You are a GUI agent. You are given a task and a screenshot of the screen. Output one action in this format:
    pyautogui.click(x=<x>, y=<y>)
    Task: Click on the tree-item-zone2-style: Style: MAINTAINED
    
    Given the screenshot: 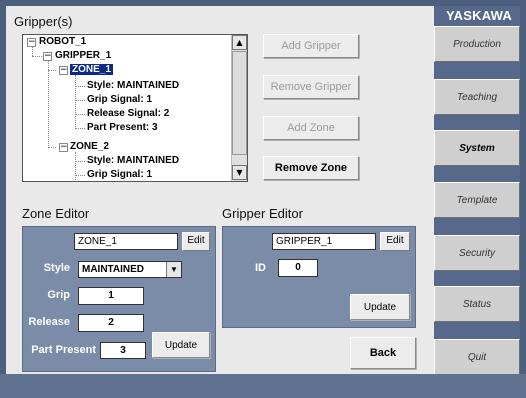 What is the action you would take?
    pyautogui.click(x=133, y=161)
    